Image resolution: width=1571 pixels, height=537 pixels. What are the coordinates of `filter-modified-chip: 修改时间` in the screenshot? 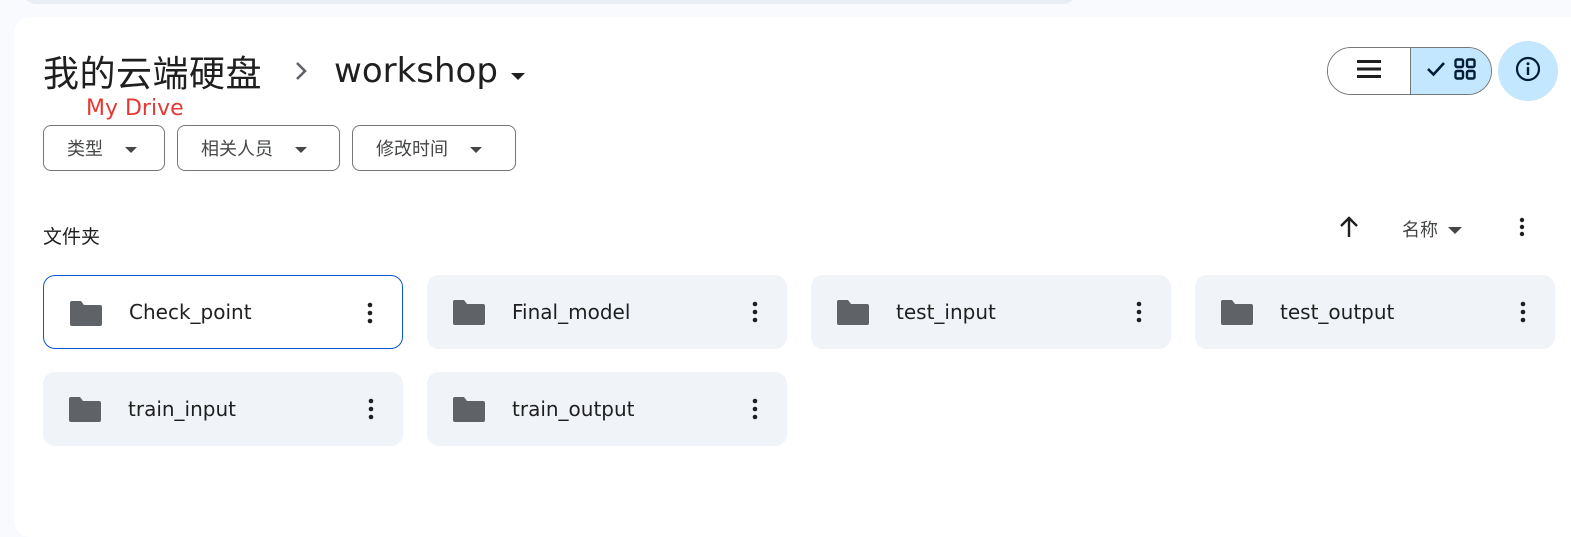 It's located at (434, 148).